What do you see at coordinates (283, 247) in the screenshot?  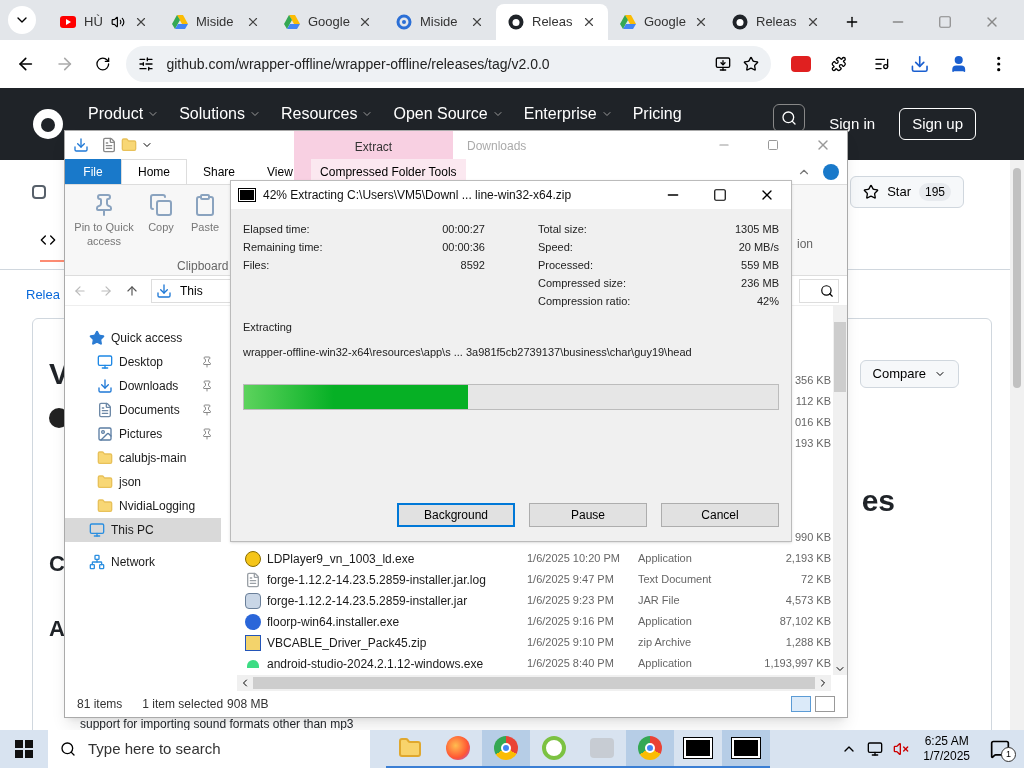 I see `stat-label: Remaining time:` at bounding box center [283, 247].